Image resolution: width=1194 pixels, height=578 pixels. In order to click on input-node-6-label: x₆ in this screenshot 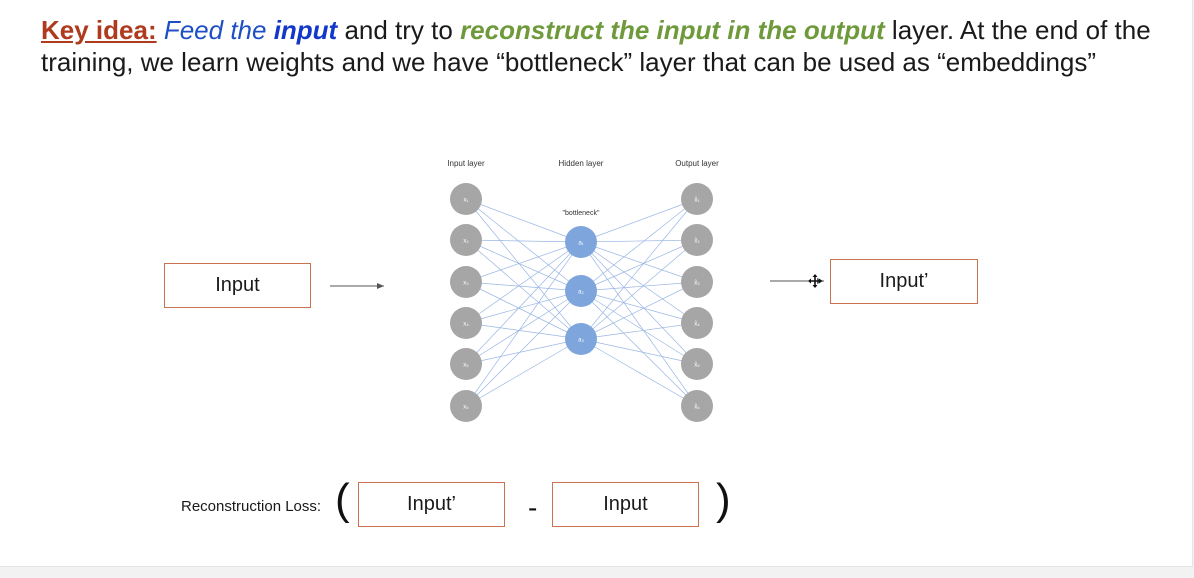, I will do `click(466, 408)`.